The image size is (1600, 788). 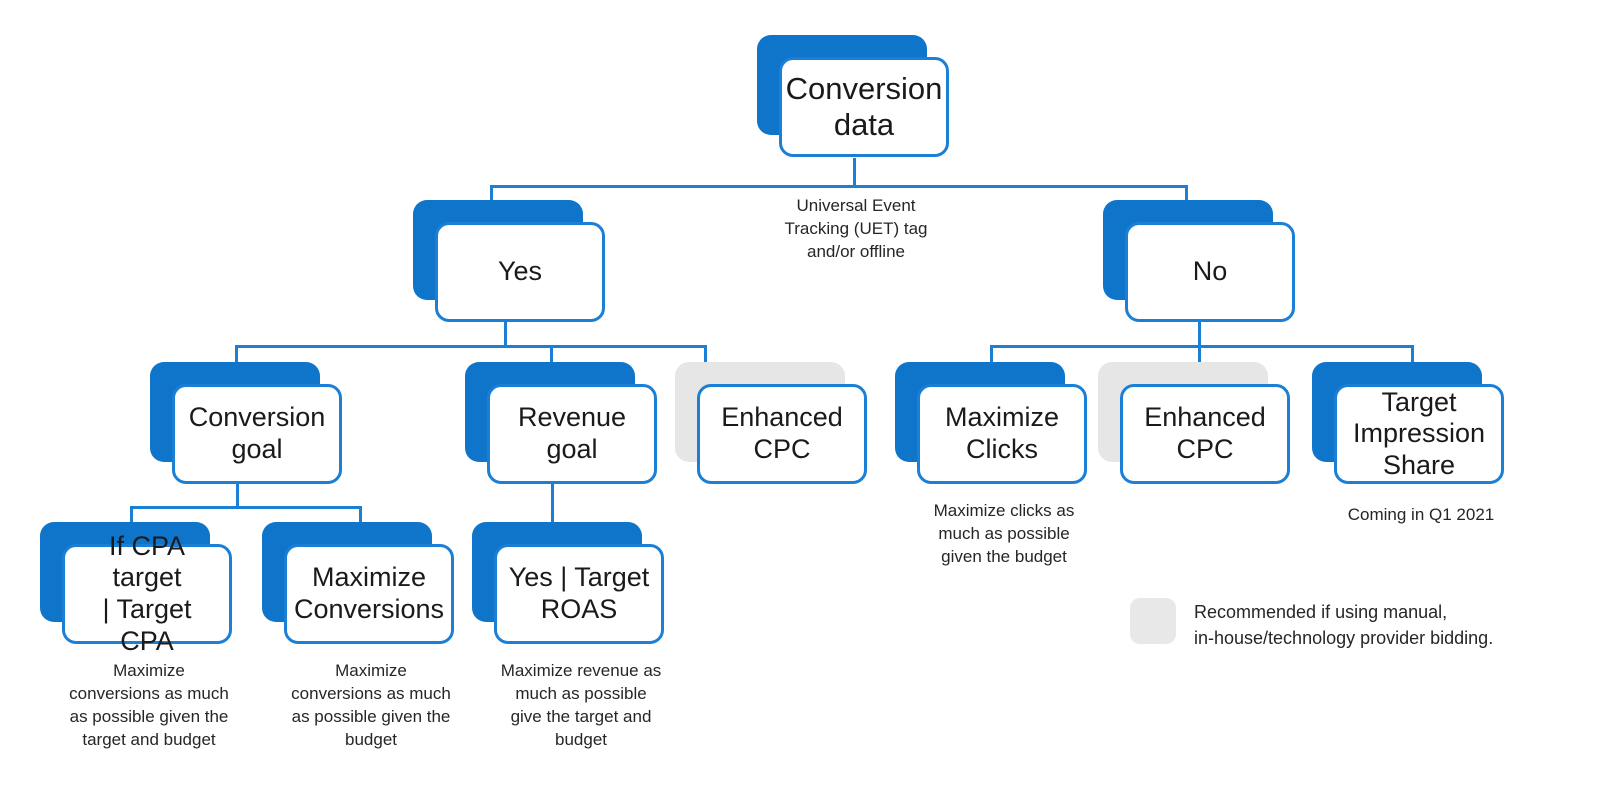 I want to click on connector-level1-bar, so click(x=839, y=186).